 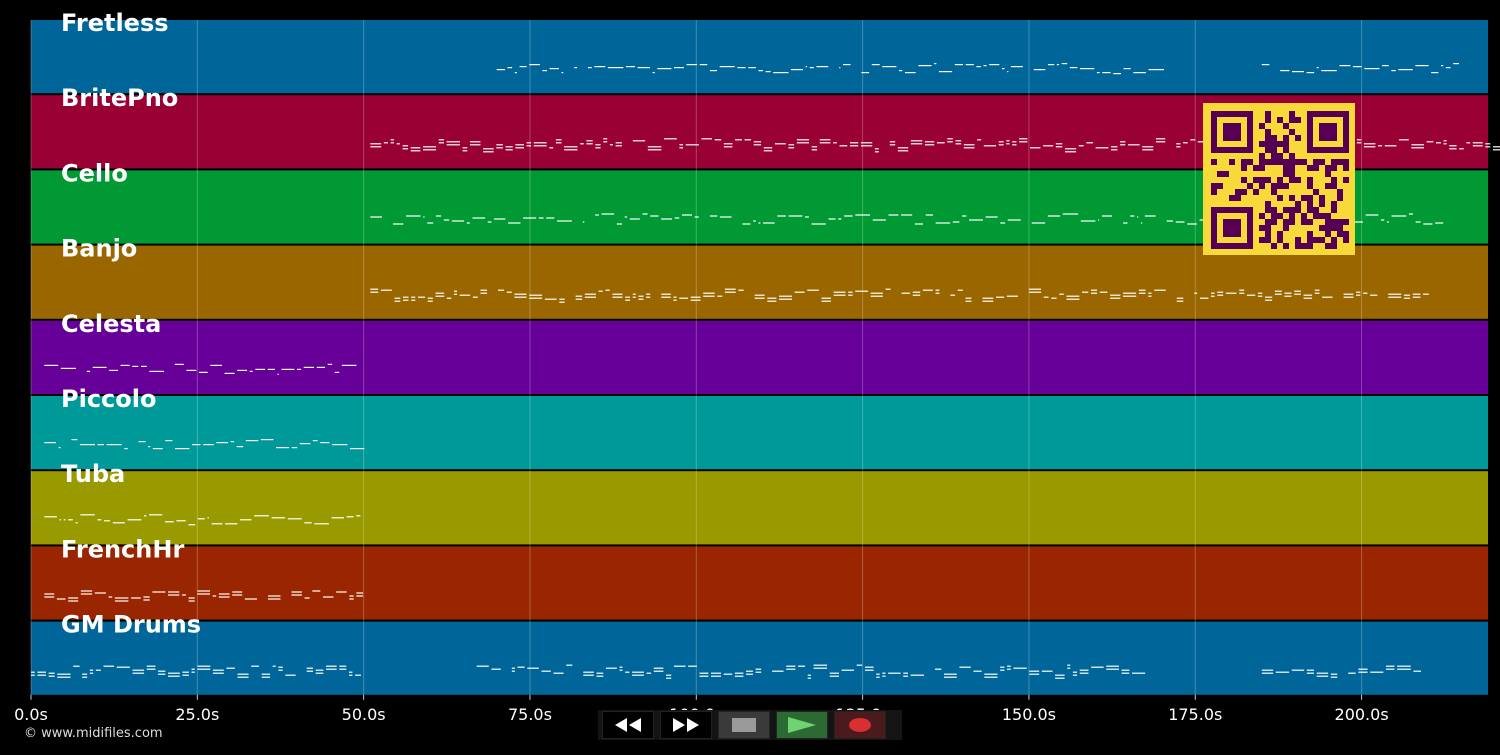 I want to click on stop-button, so click(x=744, y=725).